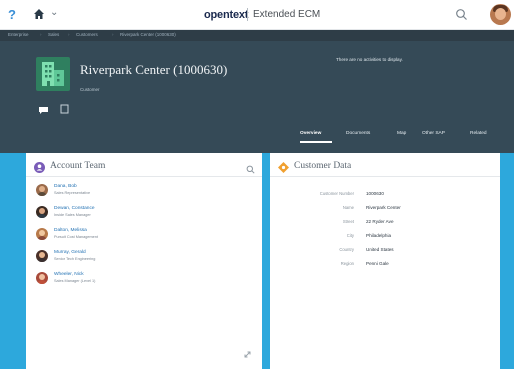 This screenshot has height=369, width=514. I want to click on field-value: United States, so click(380, 249).